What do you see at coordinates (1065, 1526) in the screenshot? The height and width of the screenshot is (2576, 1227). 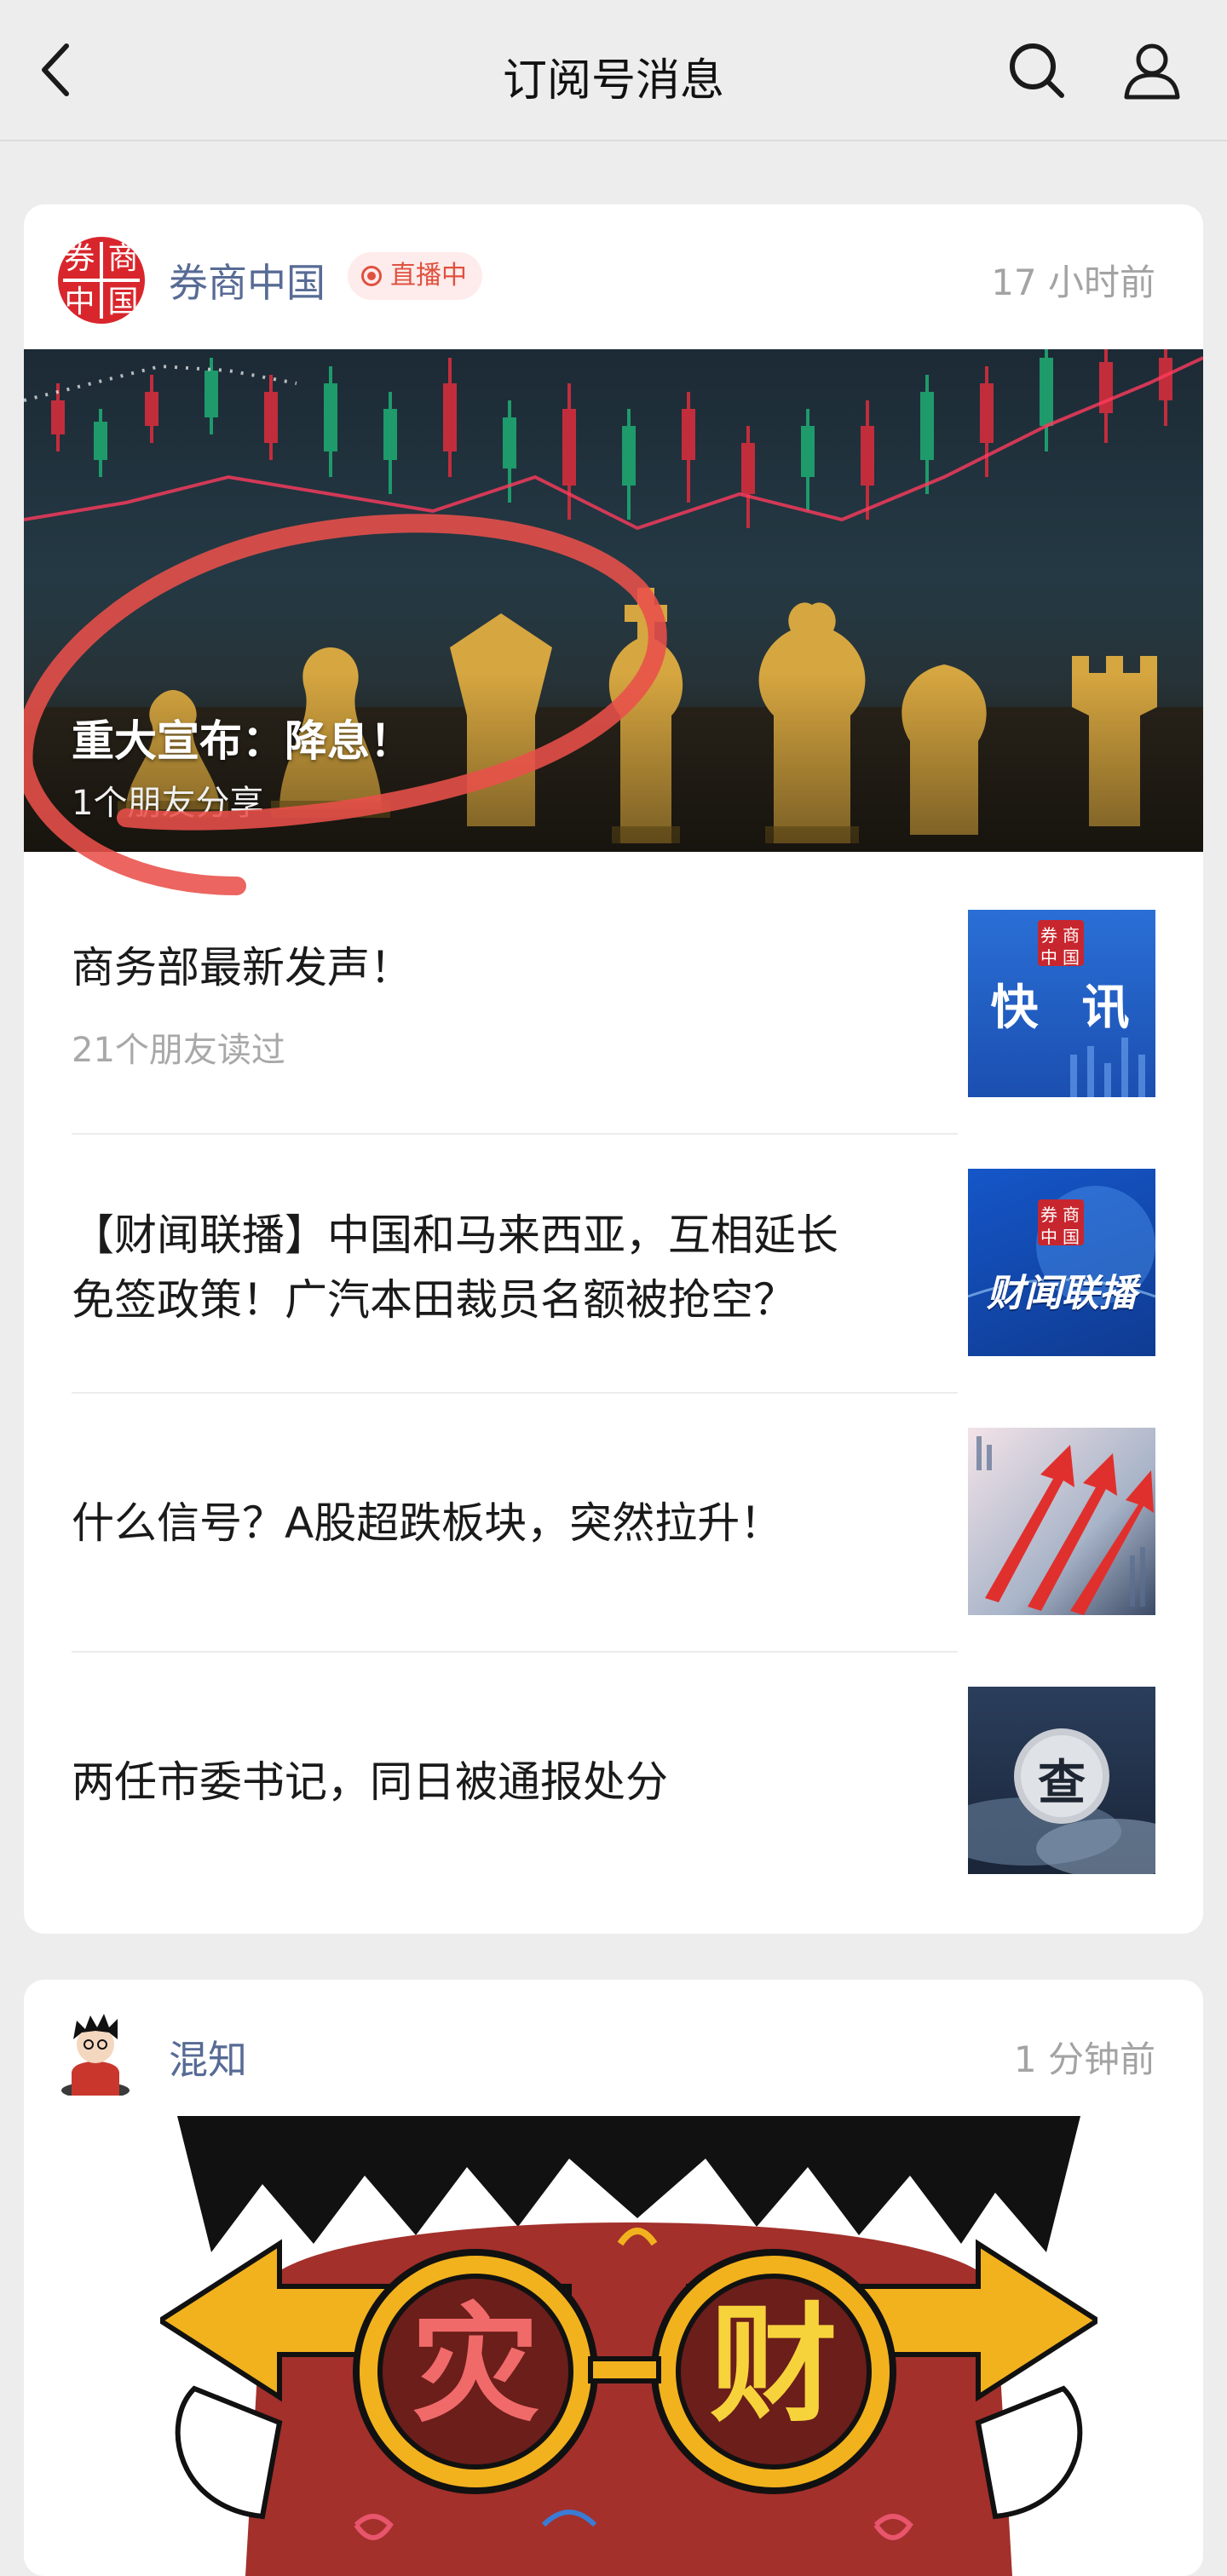 I see `thumb-rising-arrows-decor` at bounding box center [1065, 1526].